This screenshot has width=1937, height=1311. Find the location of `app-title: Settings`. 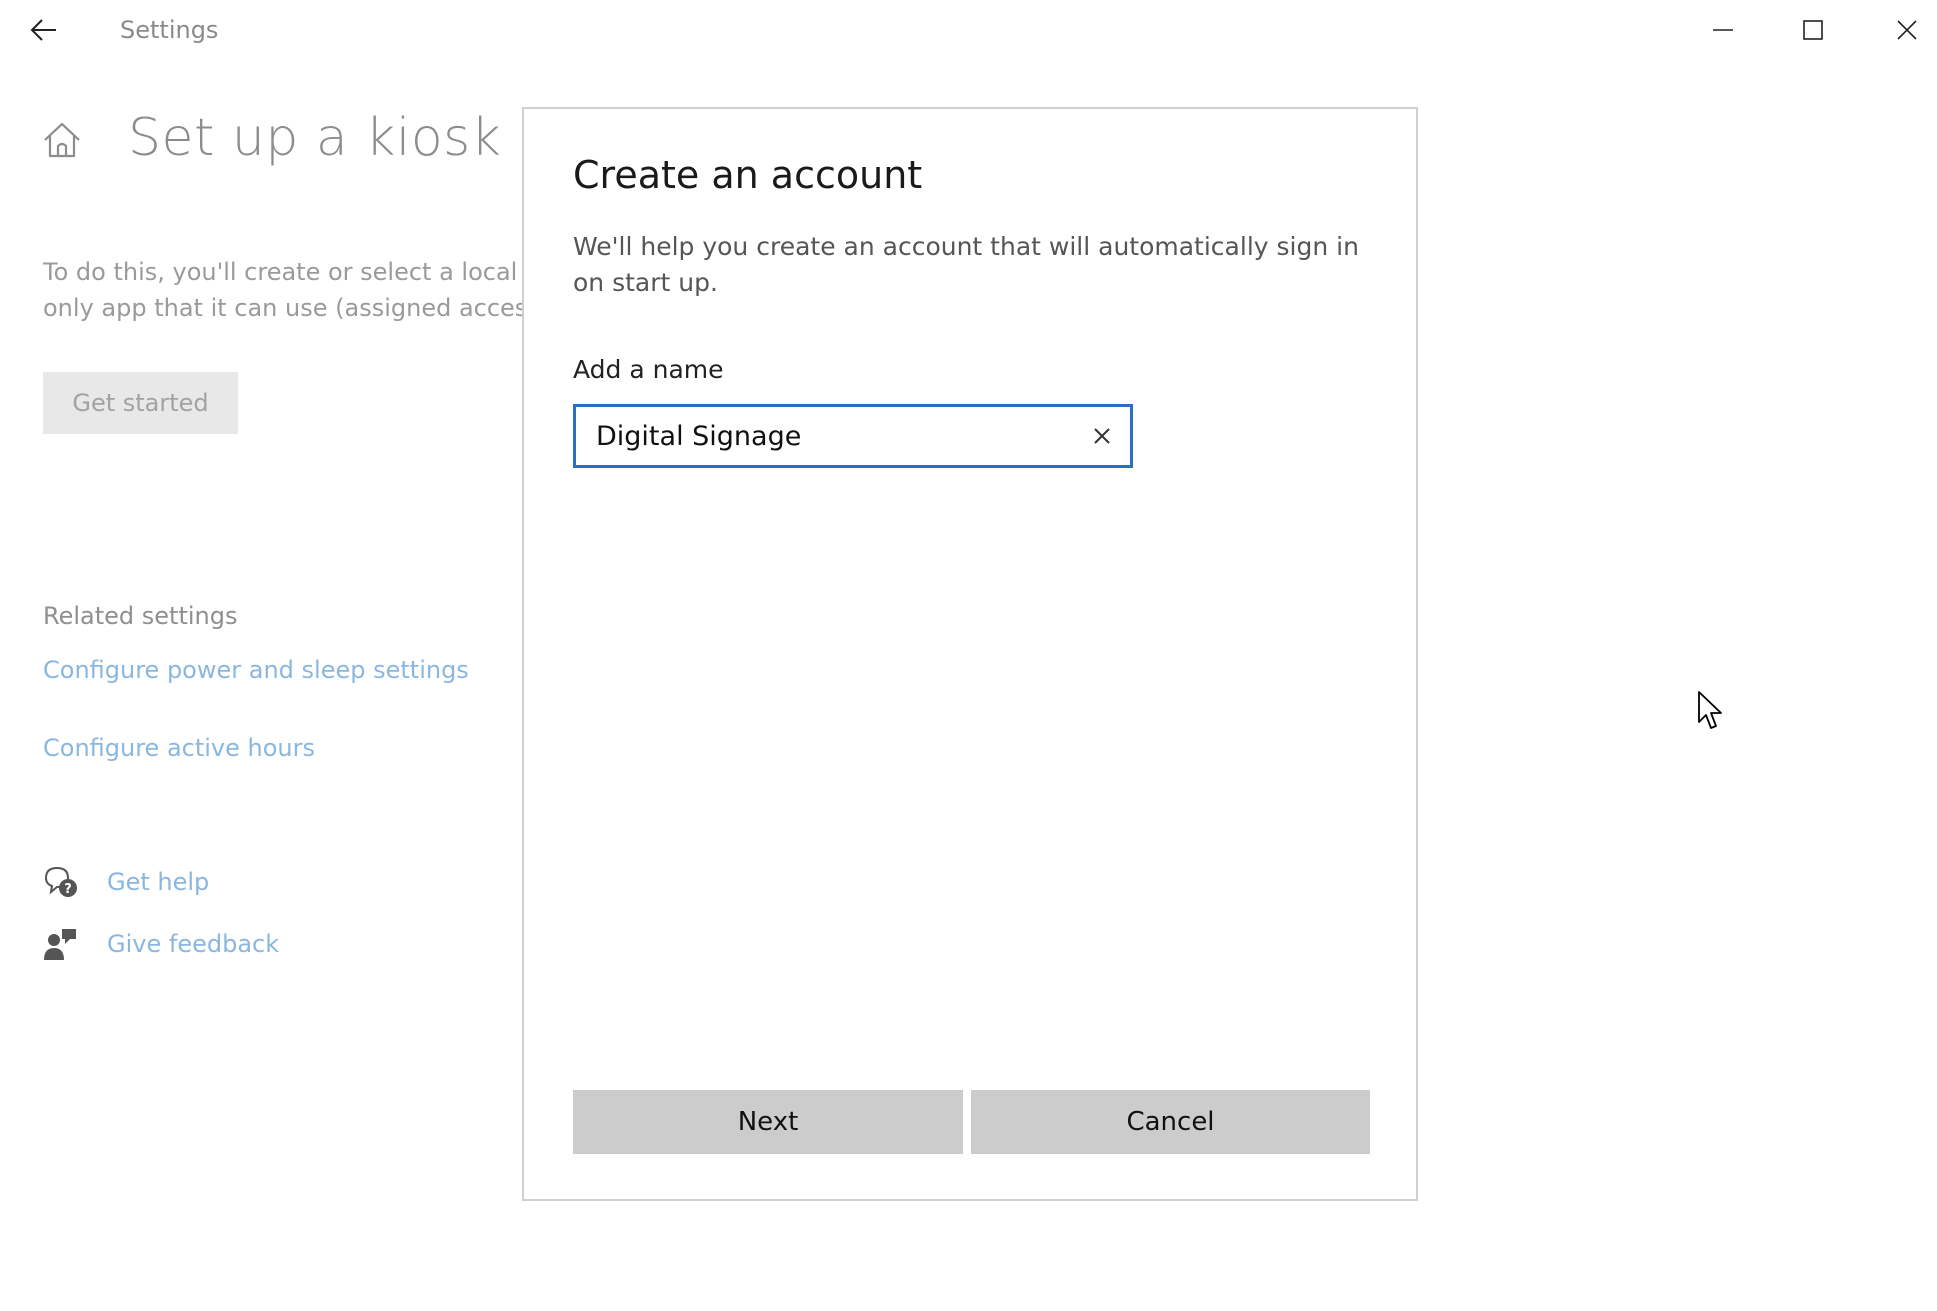

app-title: Settings is located at coordinates (169, 30).